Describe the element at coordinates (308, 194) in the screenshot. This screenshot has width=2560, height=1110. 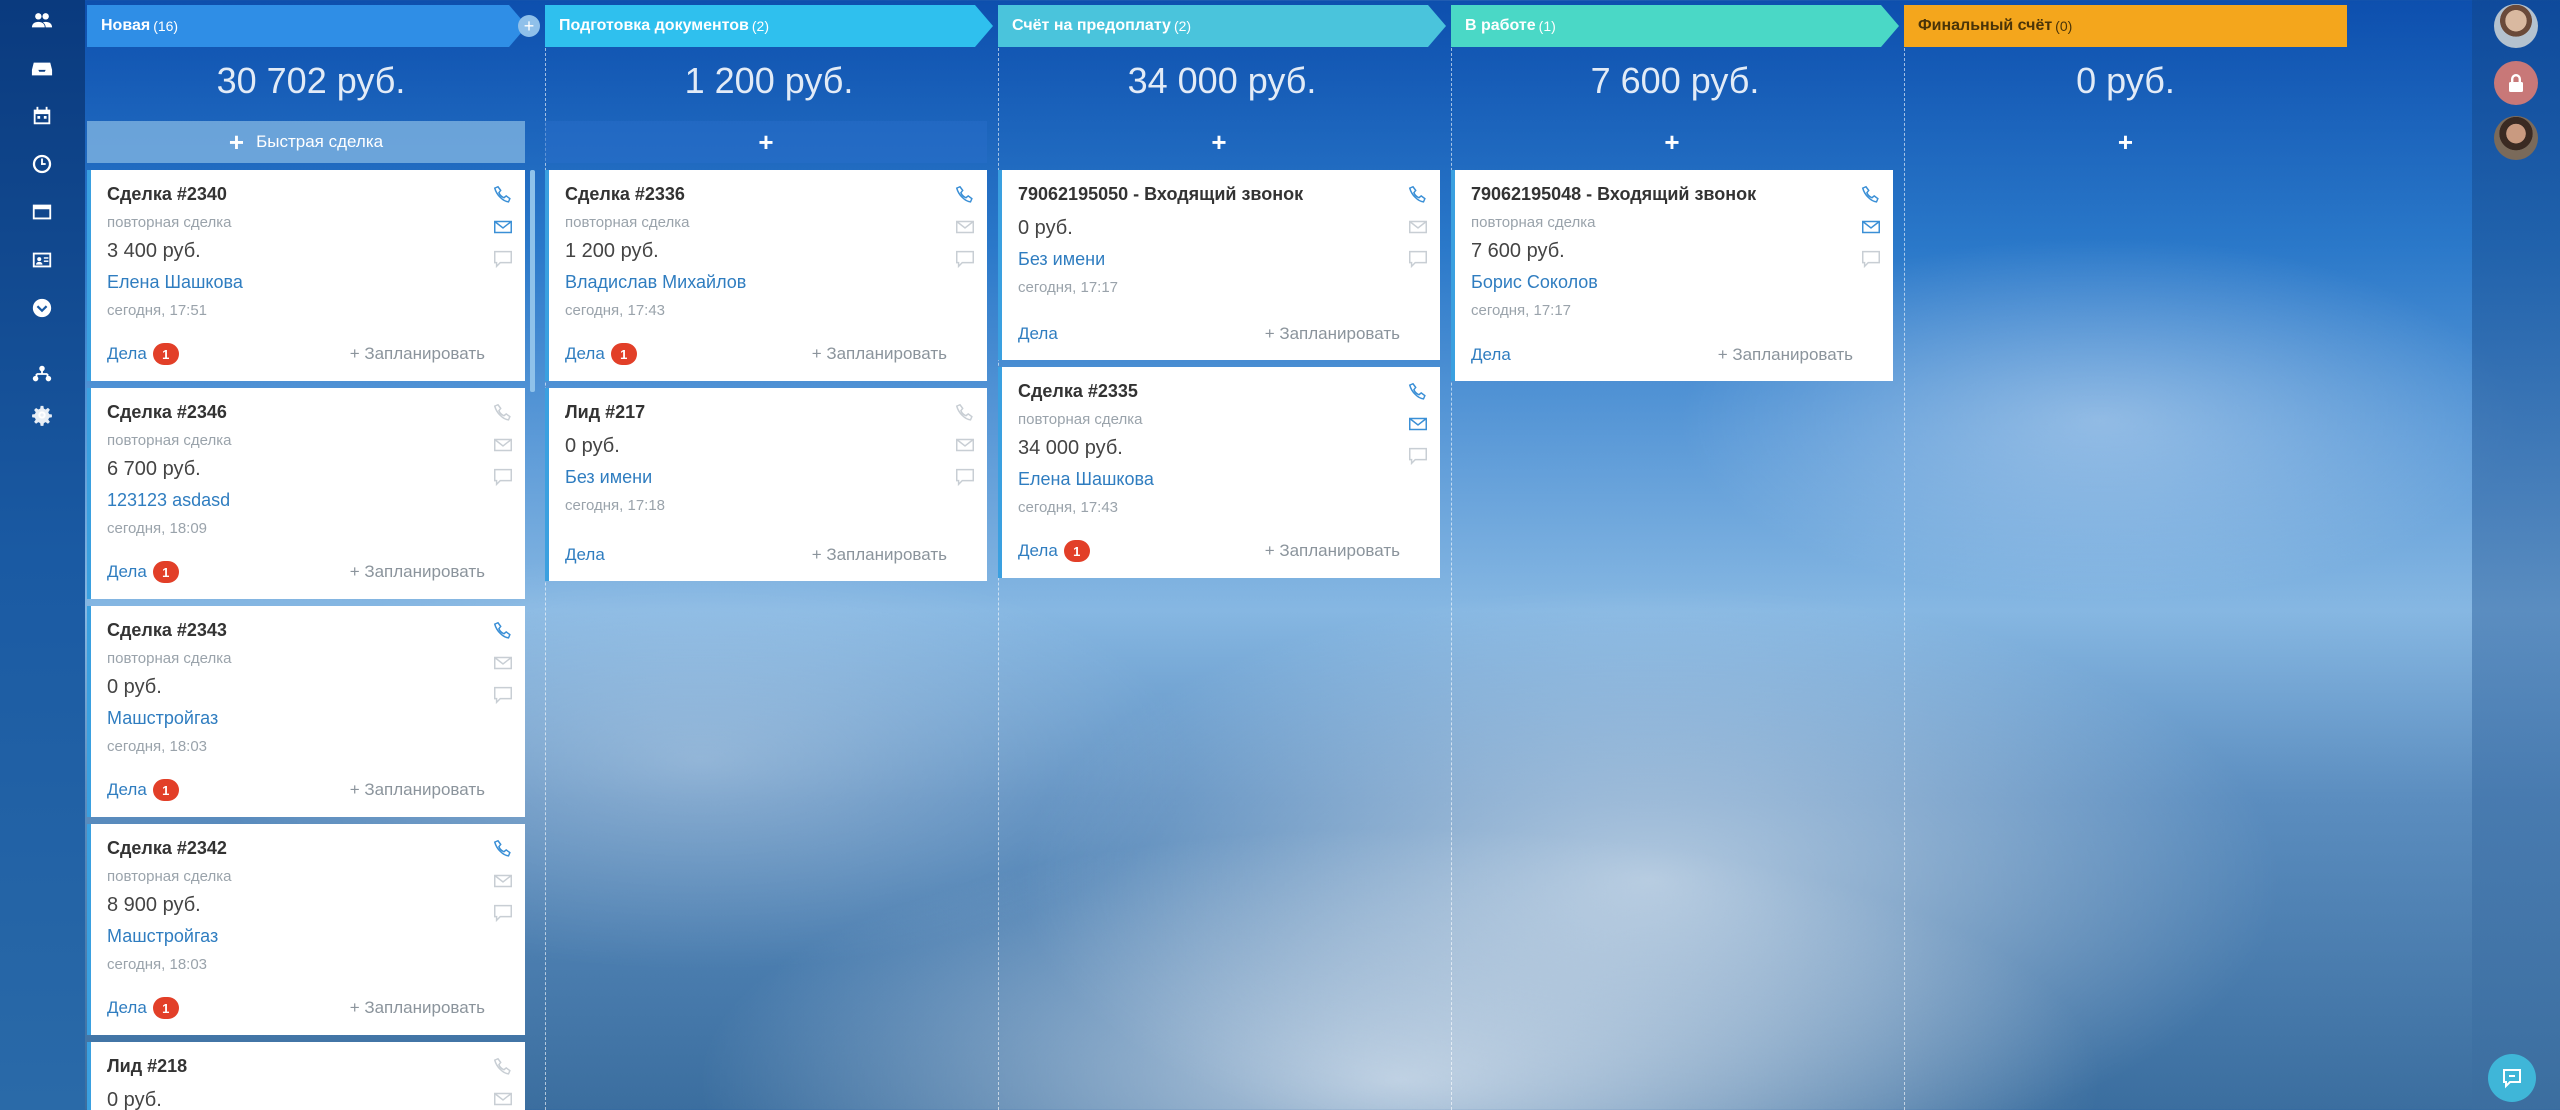
I see `card-title: Сделка #2340` at that location.